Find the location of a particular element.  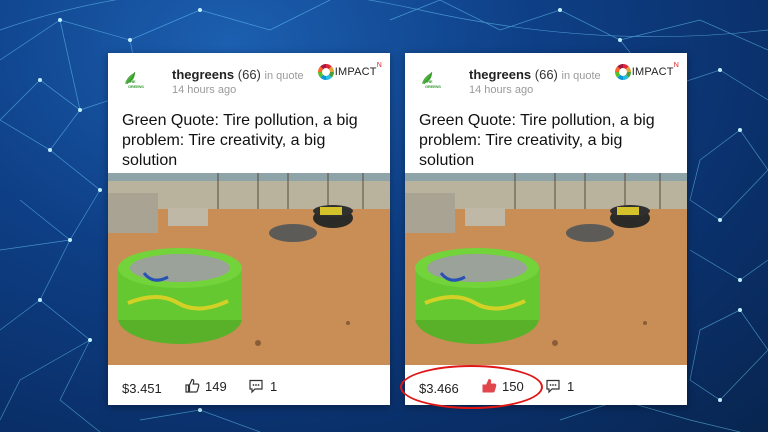

thumbs-up-icon is located at coordinates (192, 385).